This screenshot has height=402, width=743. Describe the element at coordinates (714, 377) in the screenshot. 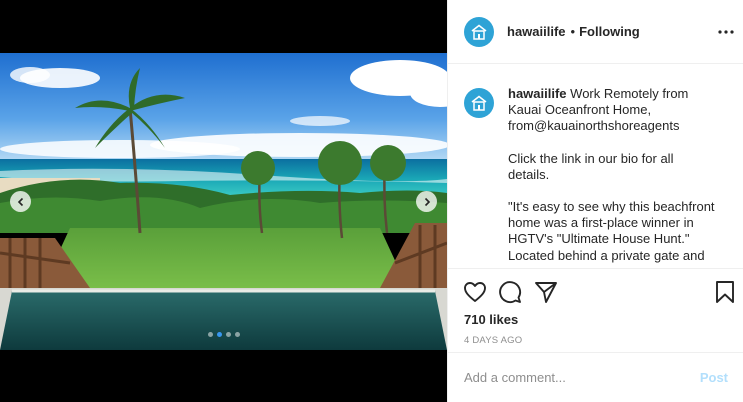

I see `post-comment-button: Post` at that location.